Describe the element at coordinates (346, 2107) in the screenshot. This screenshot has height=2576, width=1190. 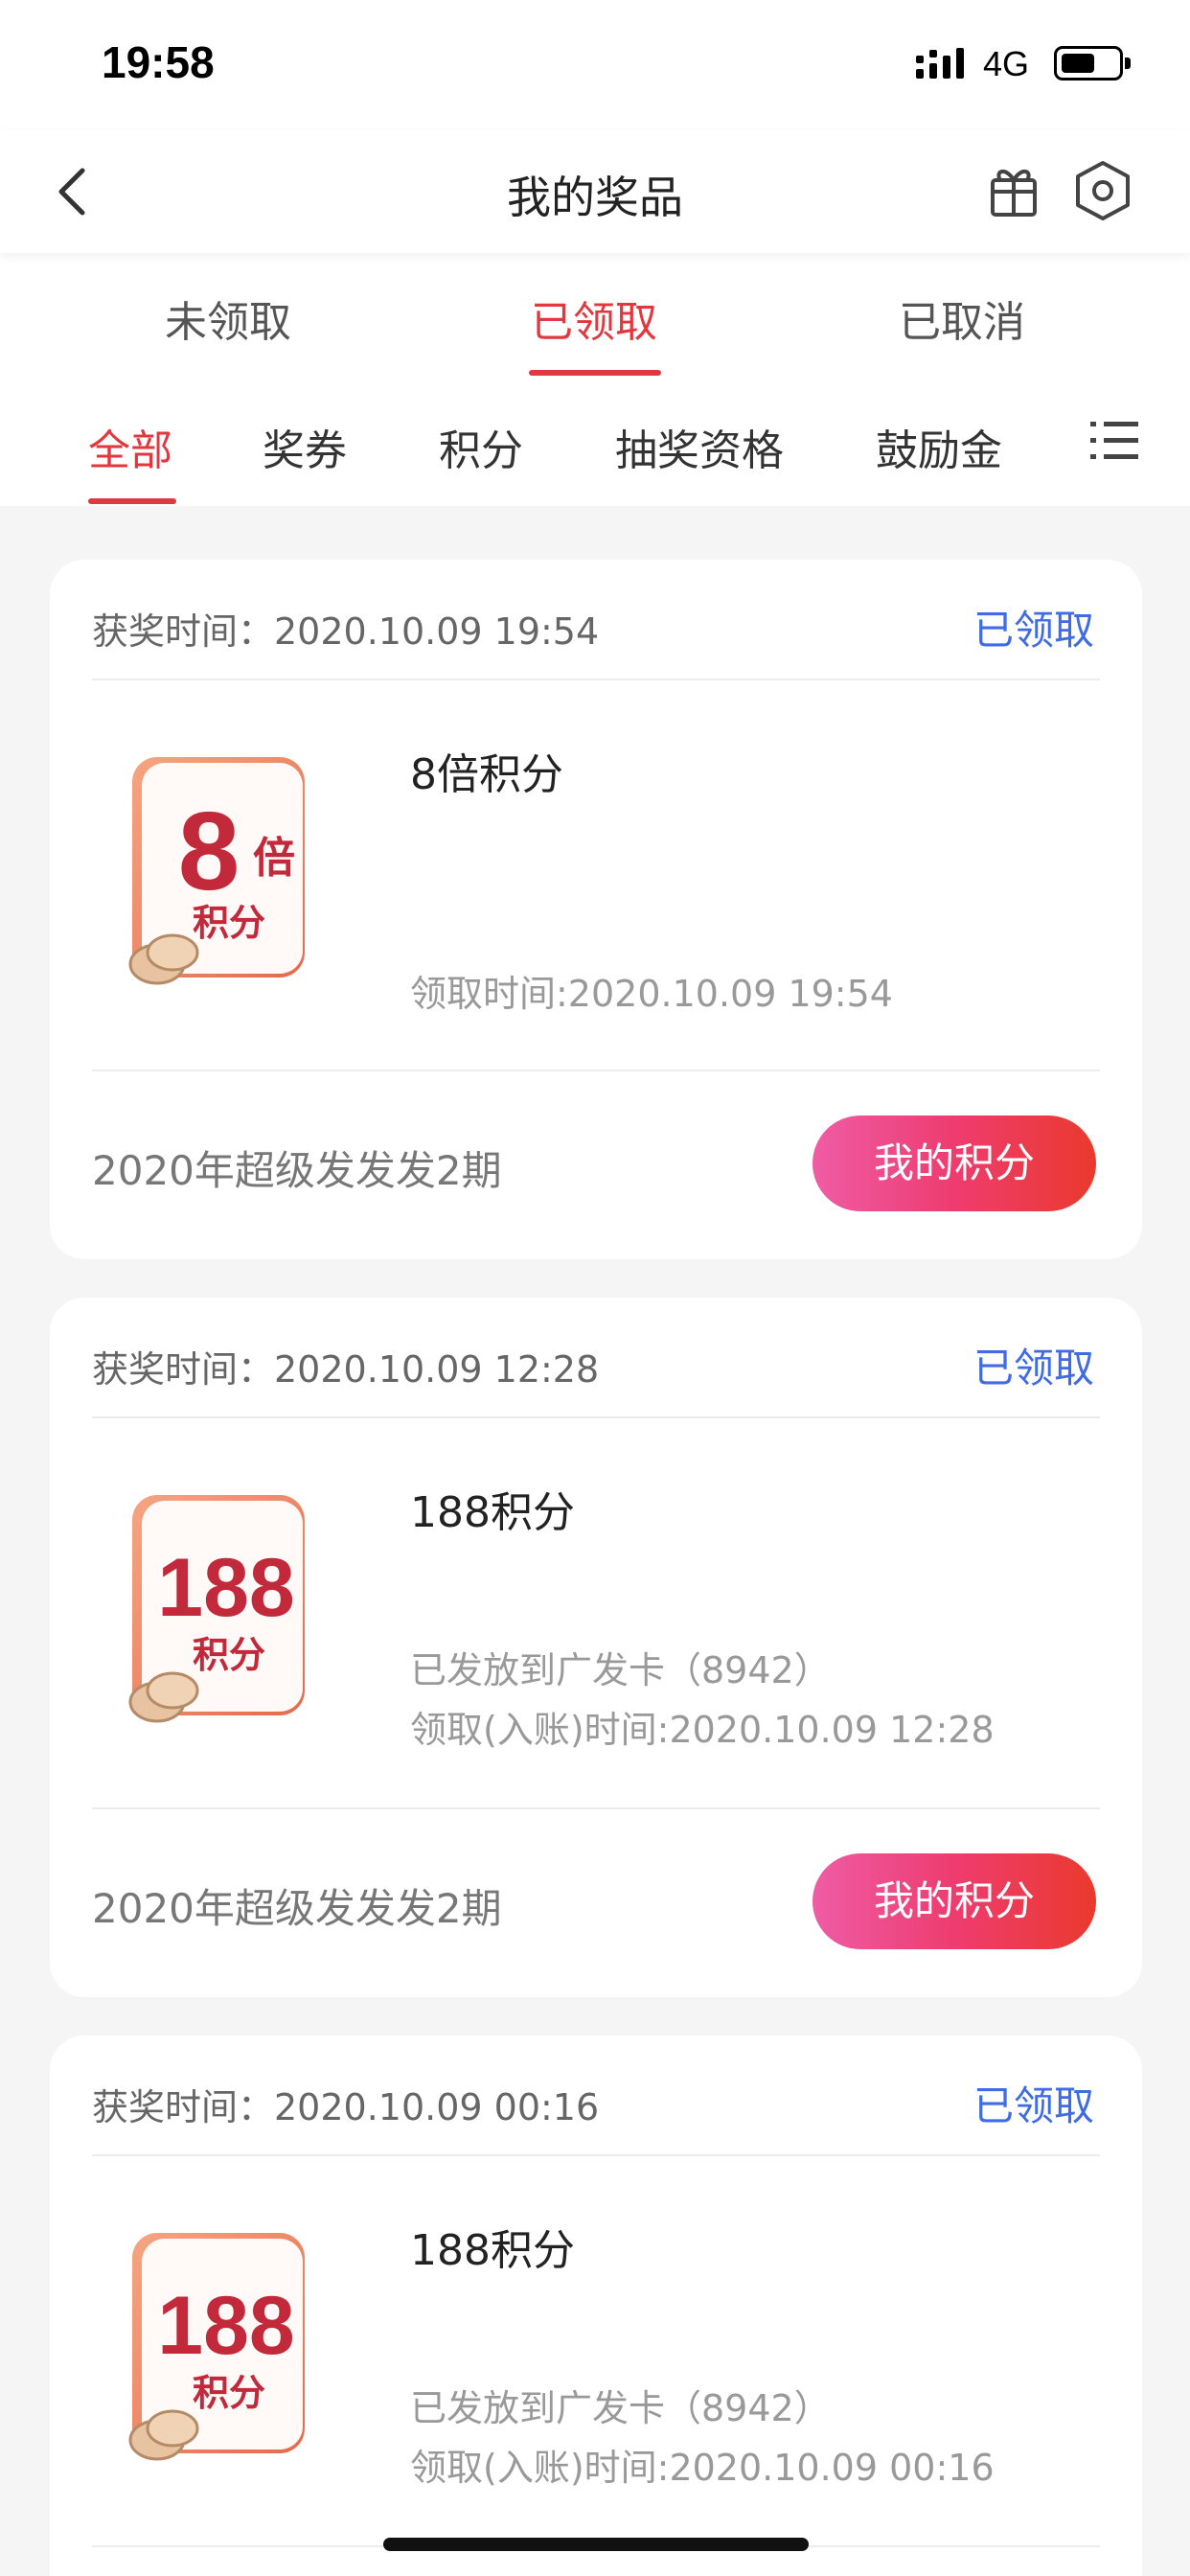
I see `win-time: 获奖时间：2020.10.09 00:16` at that location.